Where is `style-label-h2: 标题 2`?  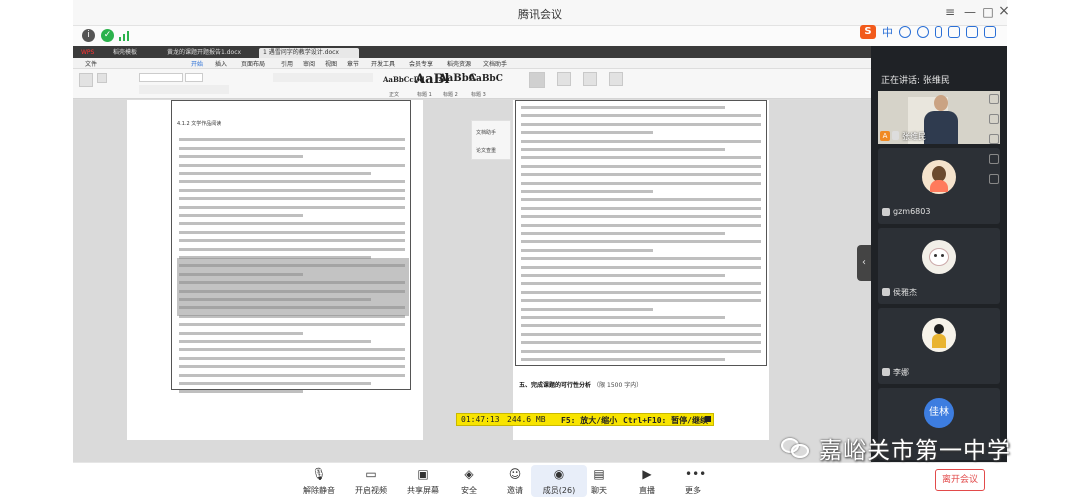 style-label-h2: 标题 2 is located at coordinates (450, 95).